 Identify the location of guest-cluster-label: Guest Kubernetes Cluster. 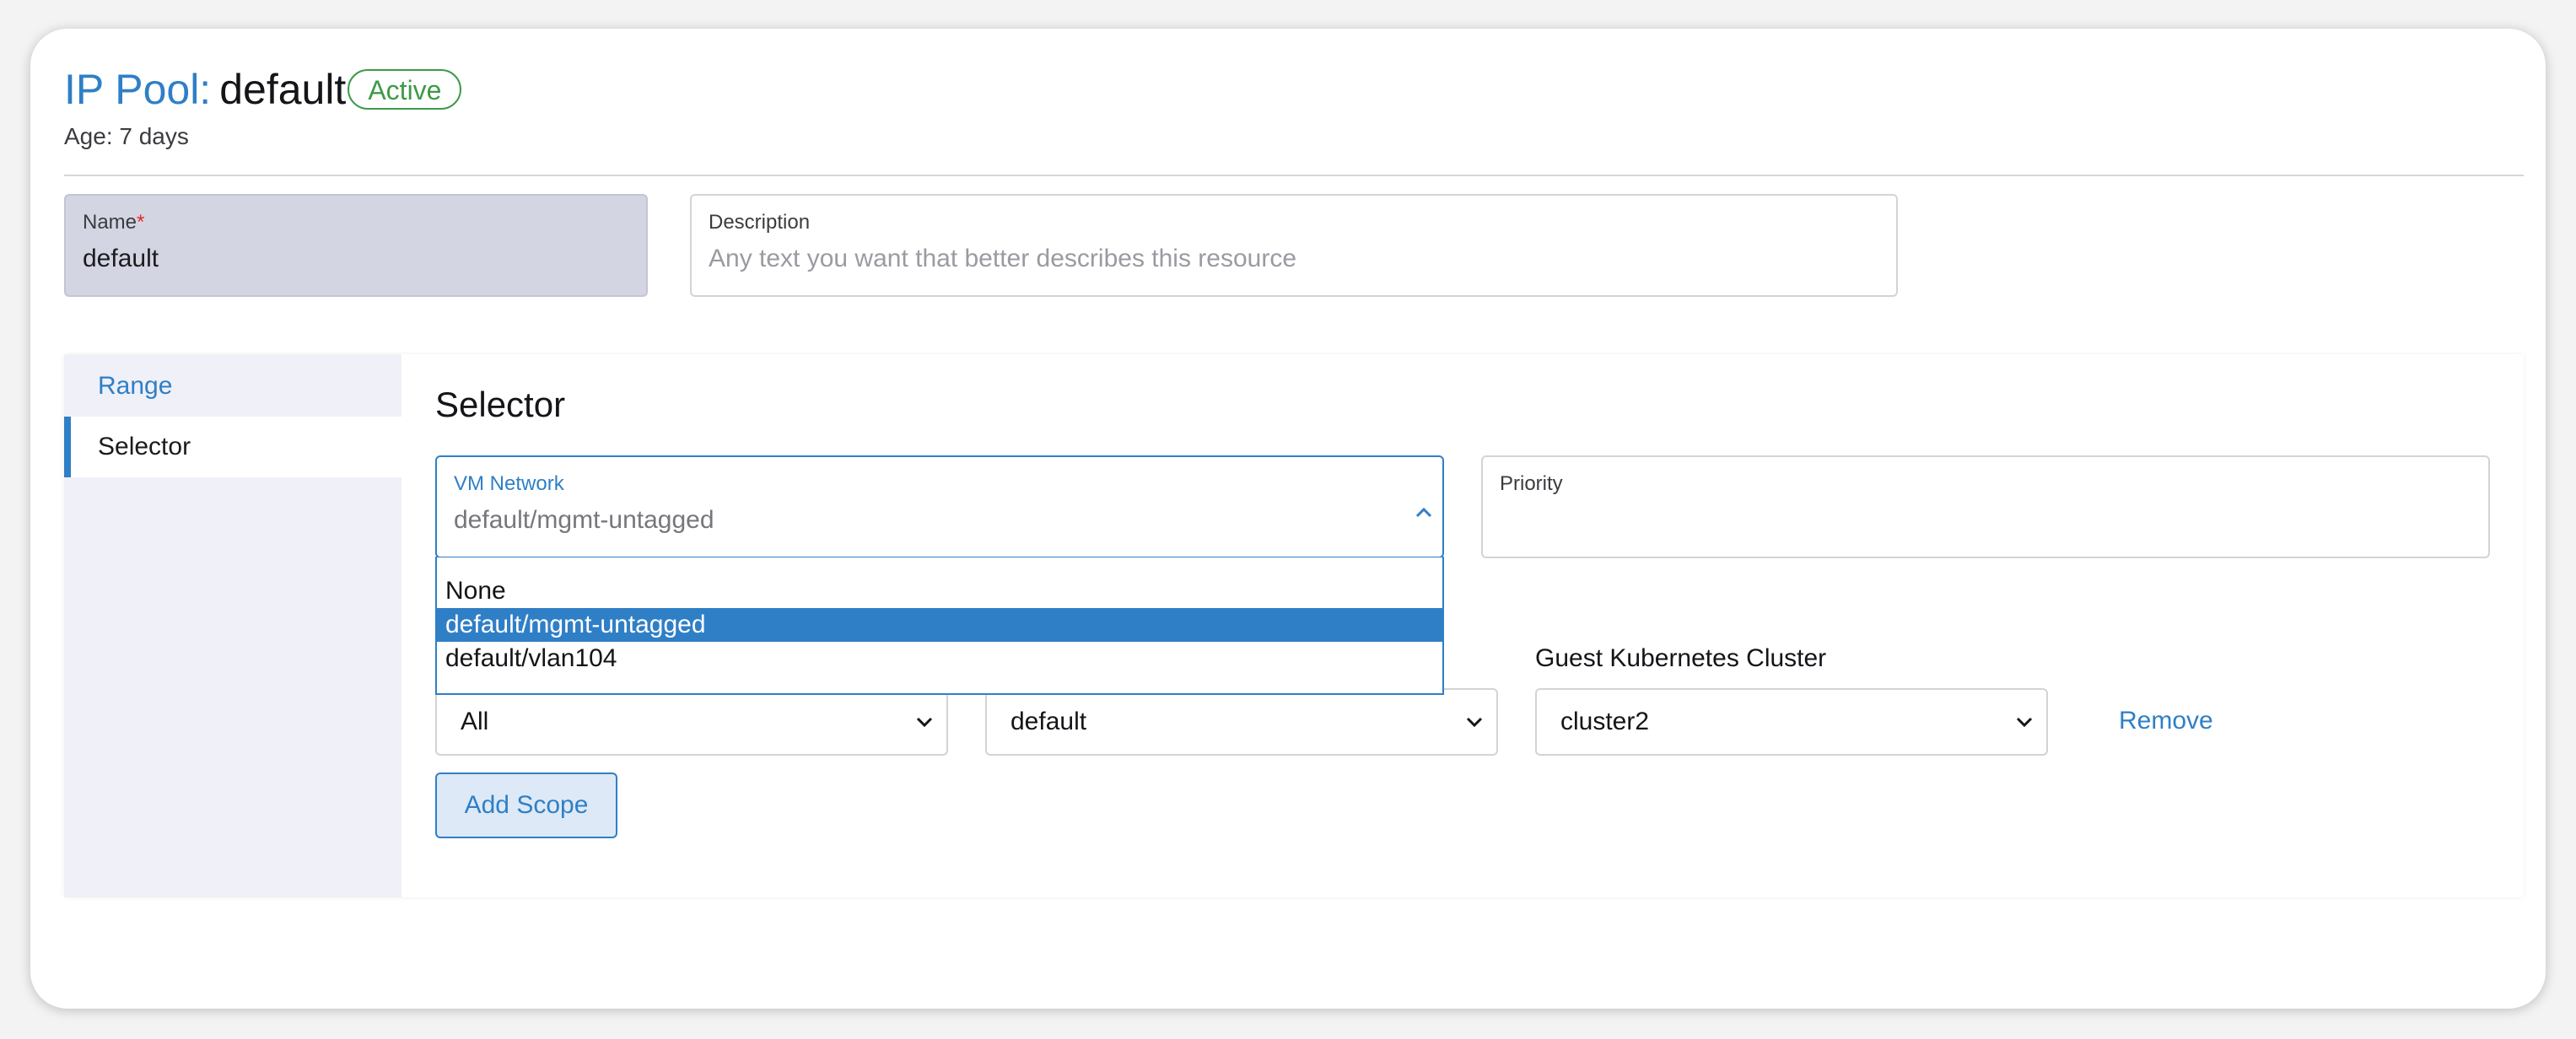
(1681, 658).